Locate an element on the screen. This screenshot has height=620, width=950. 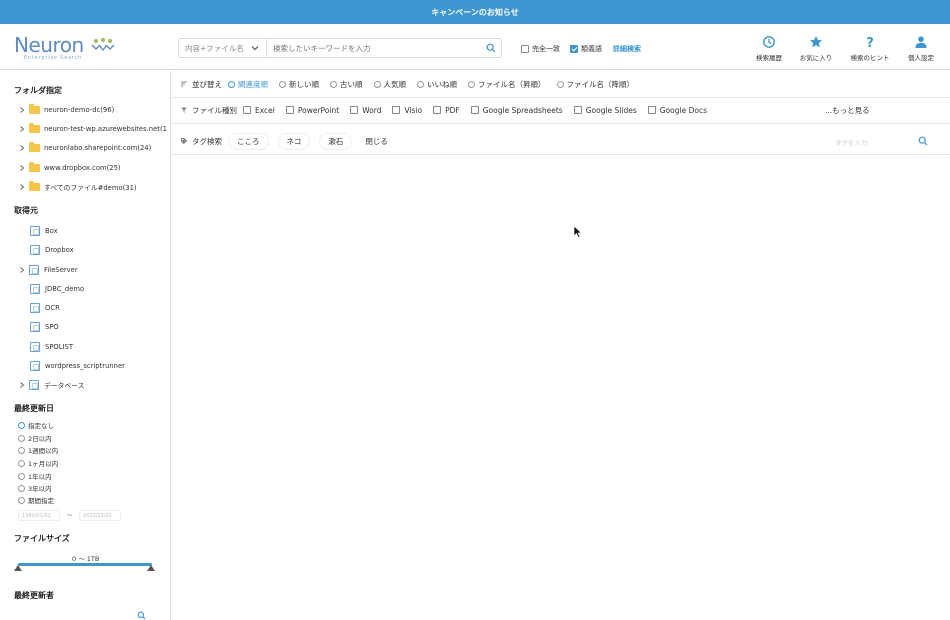
favorites-button: お気に入り is located at coordinates (816, 48).